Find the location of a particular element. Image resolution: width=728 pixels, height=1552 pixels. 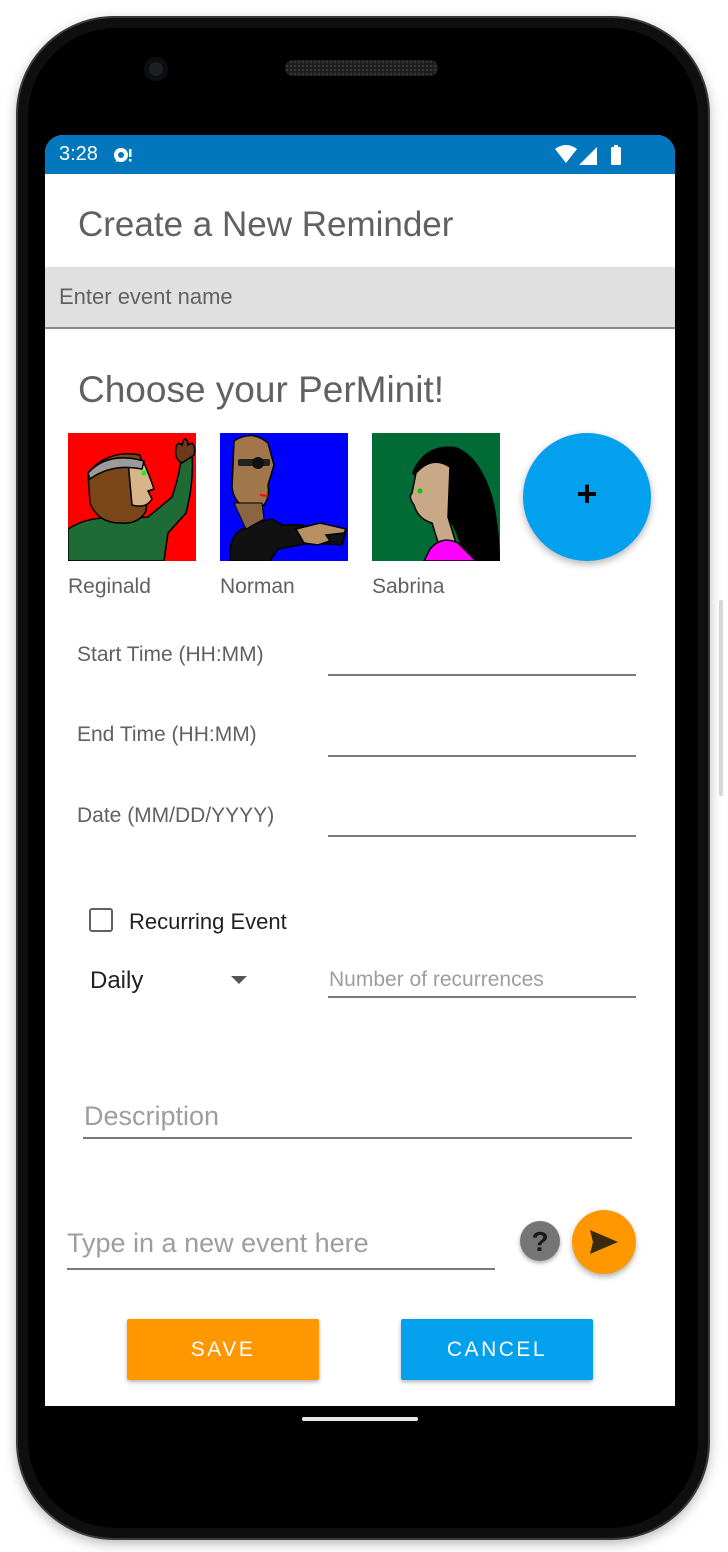

status-bar: 3:28 is located at coordinates (360, 154).